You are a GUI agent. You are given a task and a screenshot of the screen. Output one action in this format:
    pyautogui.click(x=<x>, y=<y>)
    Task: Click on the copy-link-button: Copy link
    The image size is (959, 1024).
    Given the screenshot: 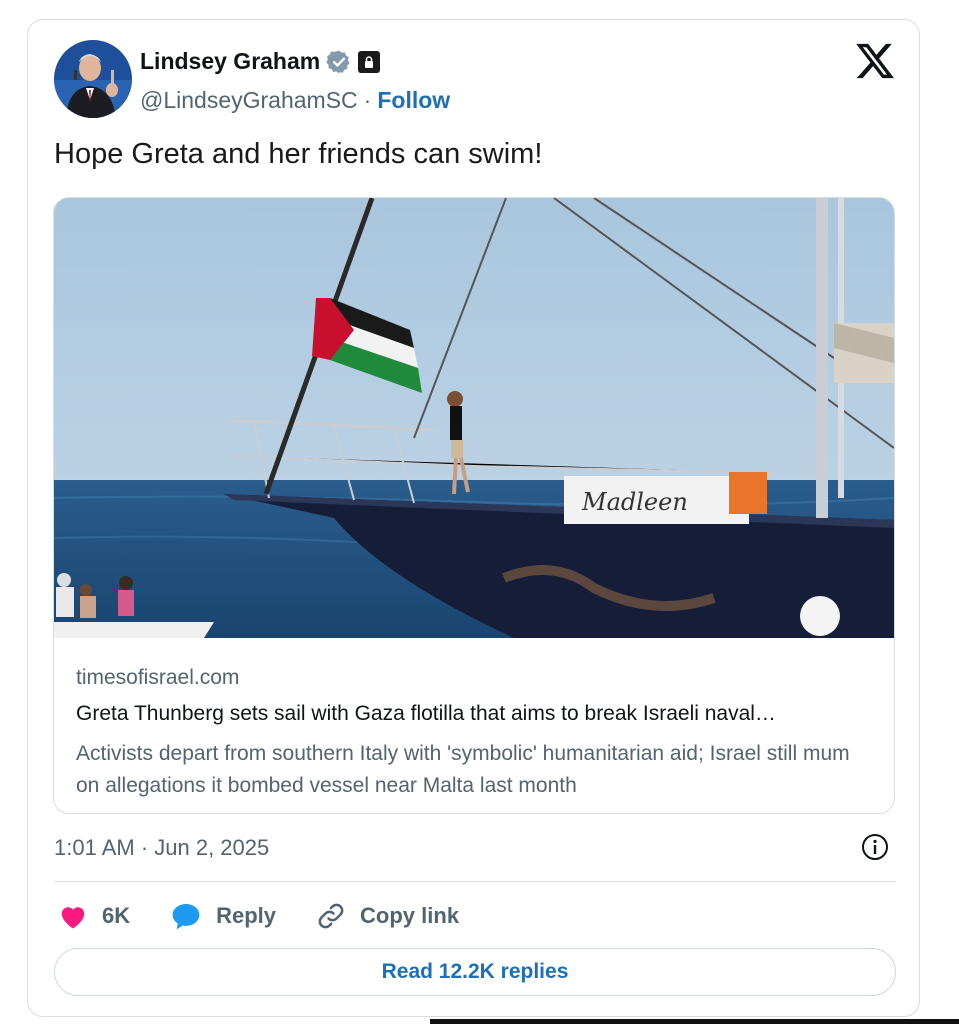 What is the action you would take?
    pyautogui.click(x=387, y=916)
    